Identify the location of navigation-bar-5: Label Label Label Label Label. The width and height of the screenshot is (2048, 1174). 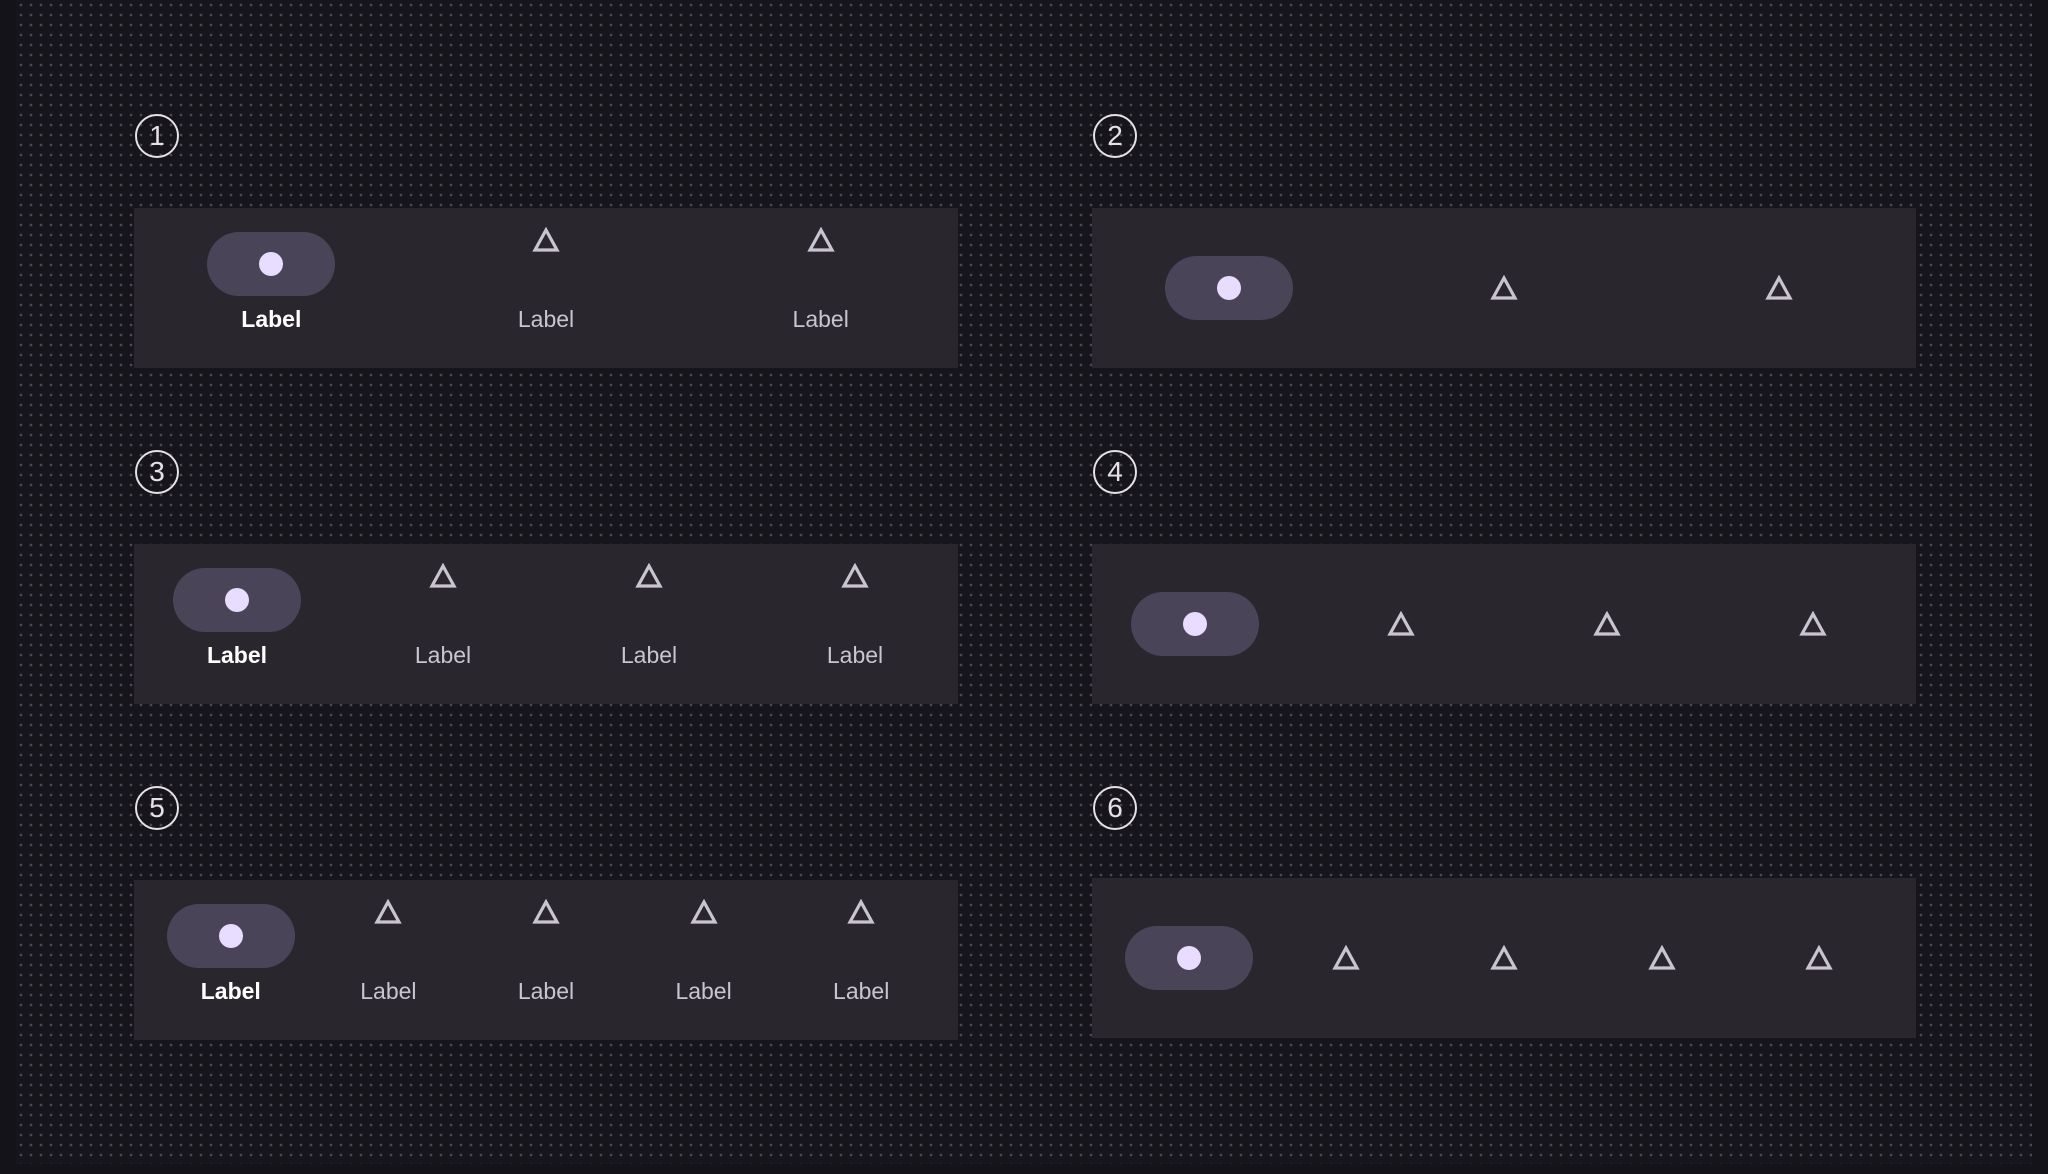
(546, 960).